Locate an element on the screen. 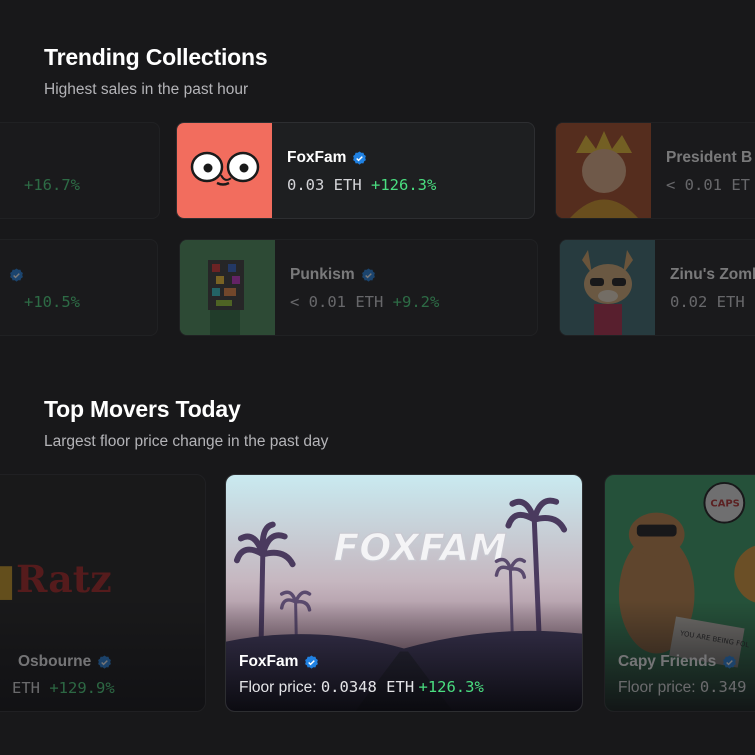 The width and height of the screenshot is (755, 755). mover-name: FoxFam is located at coordinates (269, 661).